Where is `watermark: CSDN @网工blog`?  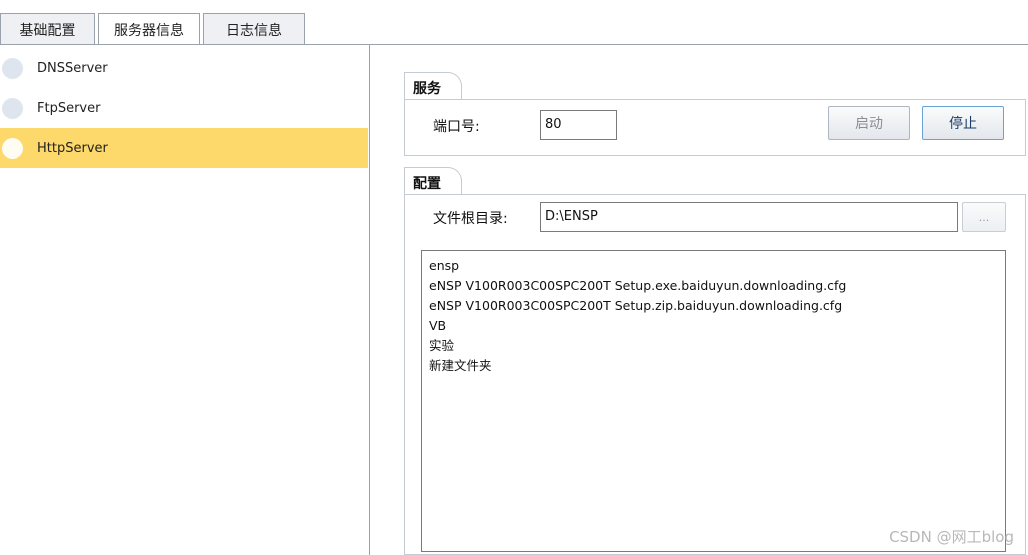 watermark: CSDN @网工blog is located at coordinates (951, 537).